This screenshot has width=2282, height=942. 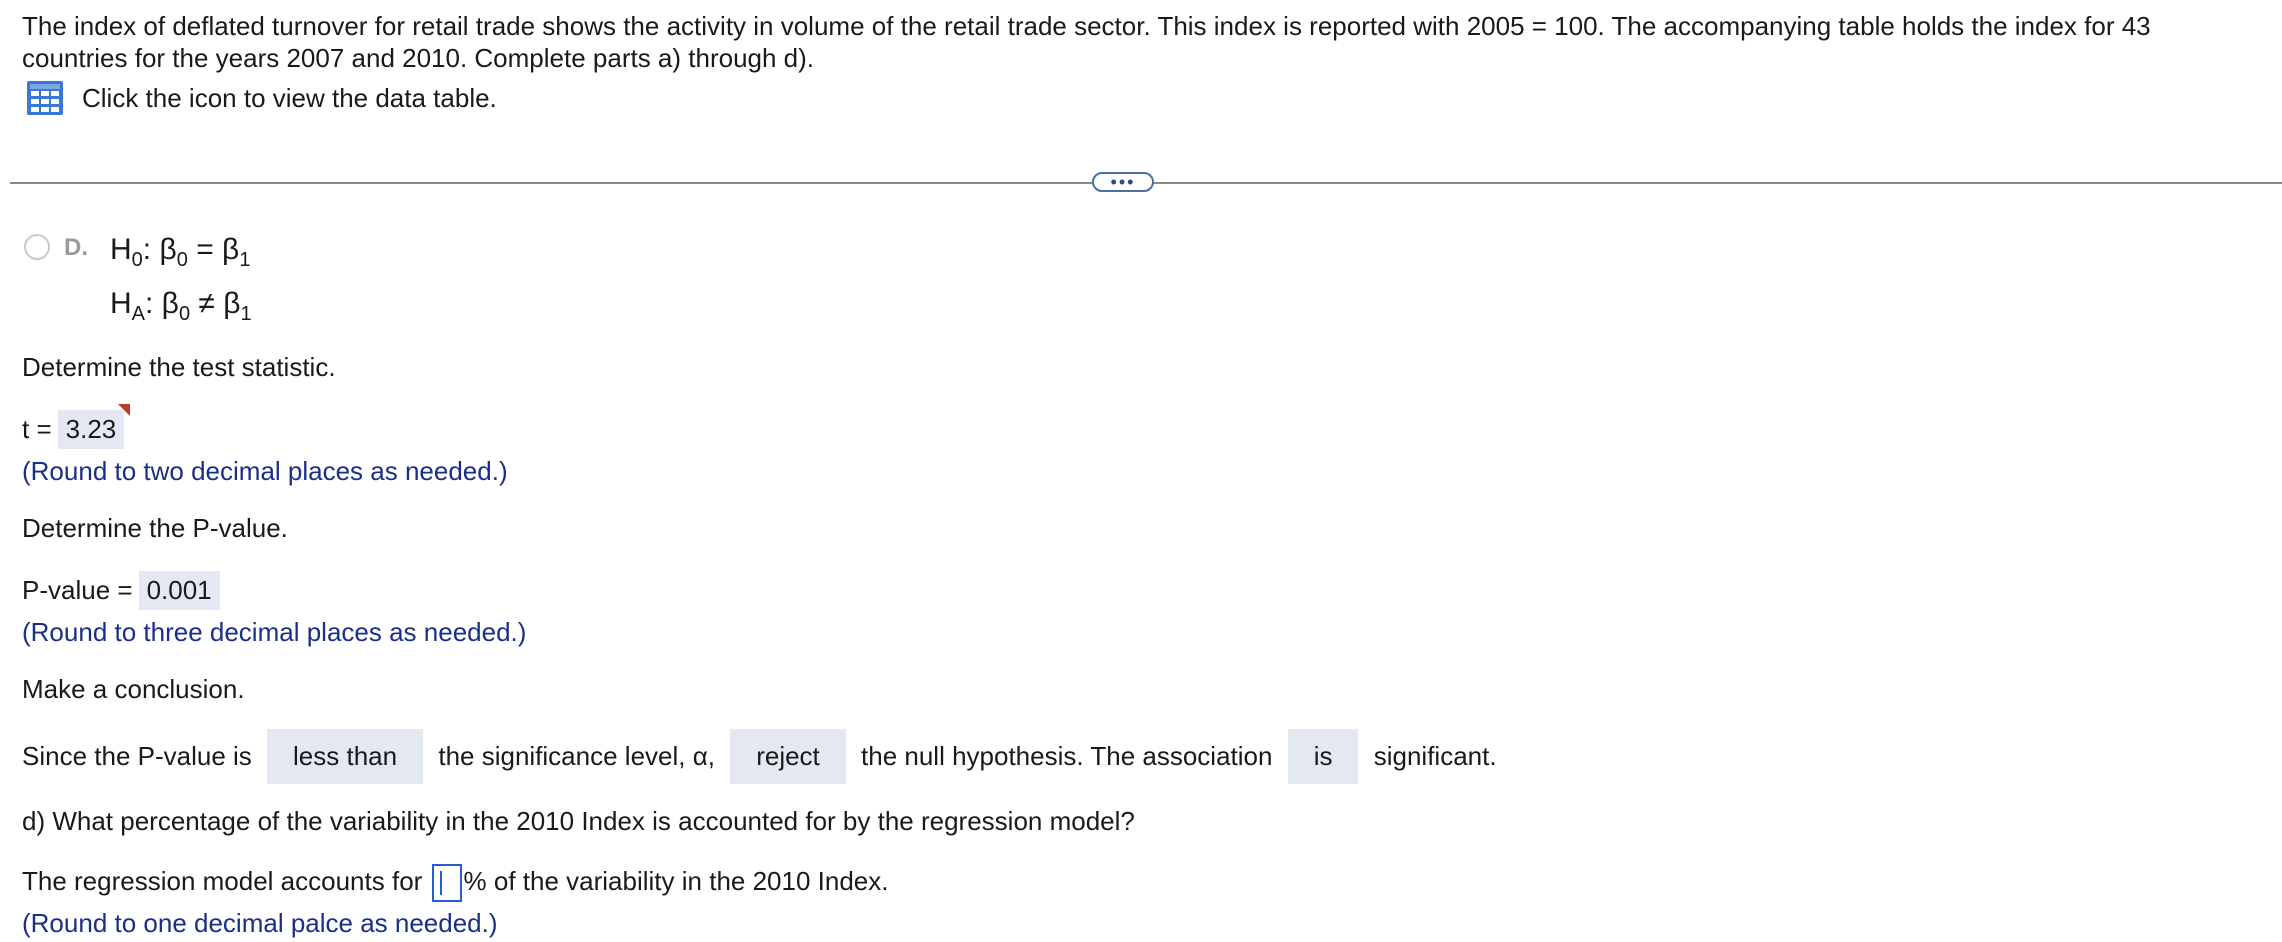 What do you see at coordinates (179, 367) in the screenshot?
I see `test-stat-prompt: Determine the test statistic.` at bounding box center [179, 367].